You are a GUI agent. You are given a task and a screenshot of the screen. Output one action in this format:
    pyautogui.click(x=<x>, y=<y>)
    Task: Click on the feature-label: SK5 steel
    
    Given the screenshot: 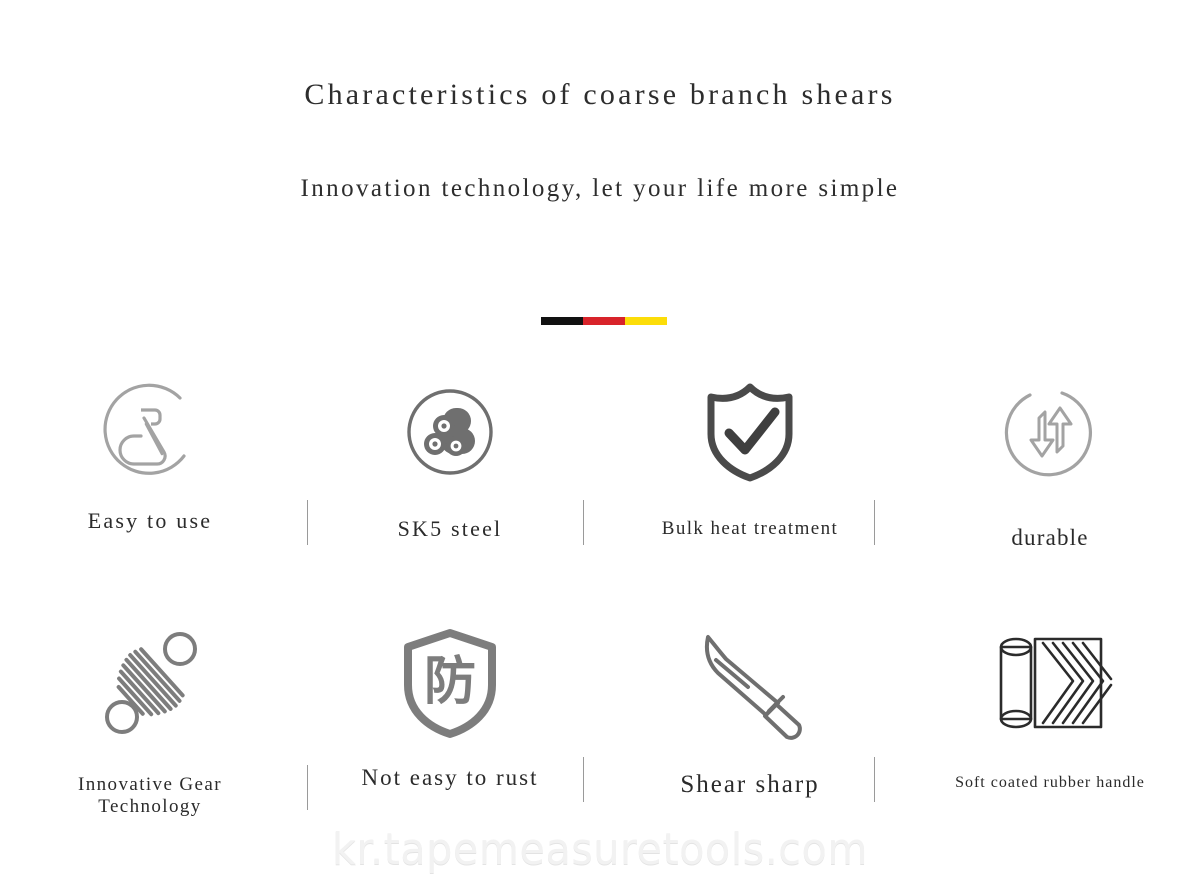 What is the action you would take?
    pyautogui.click(x=450, y=528)
    